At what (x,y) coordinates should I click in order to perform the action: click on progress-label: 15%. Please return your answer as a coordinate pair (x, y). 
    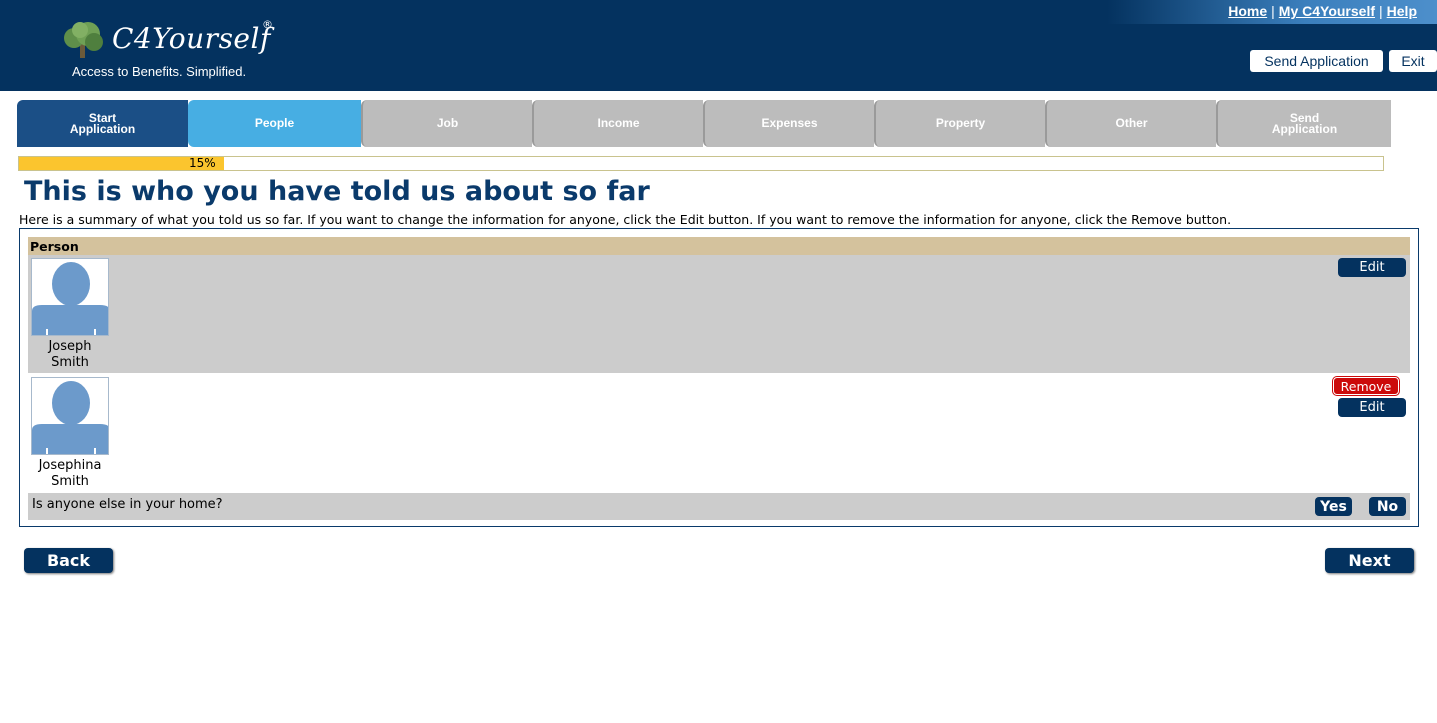
    Looking at the image, I should click on (202, 163).